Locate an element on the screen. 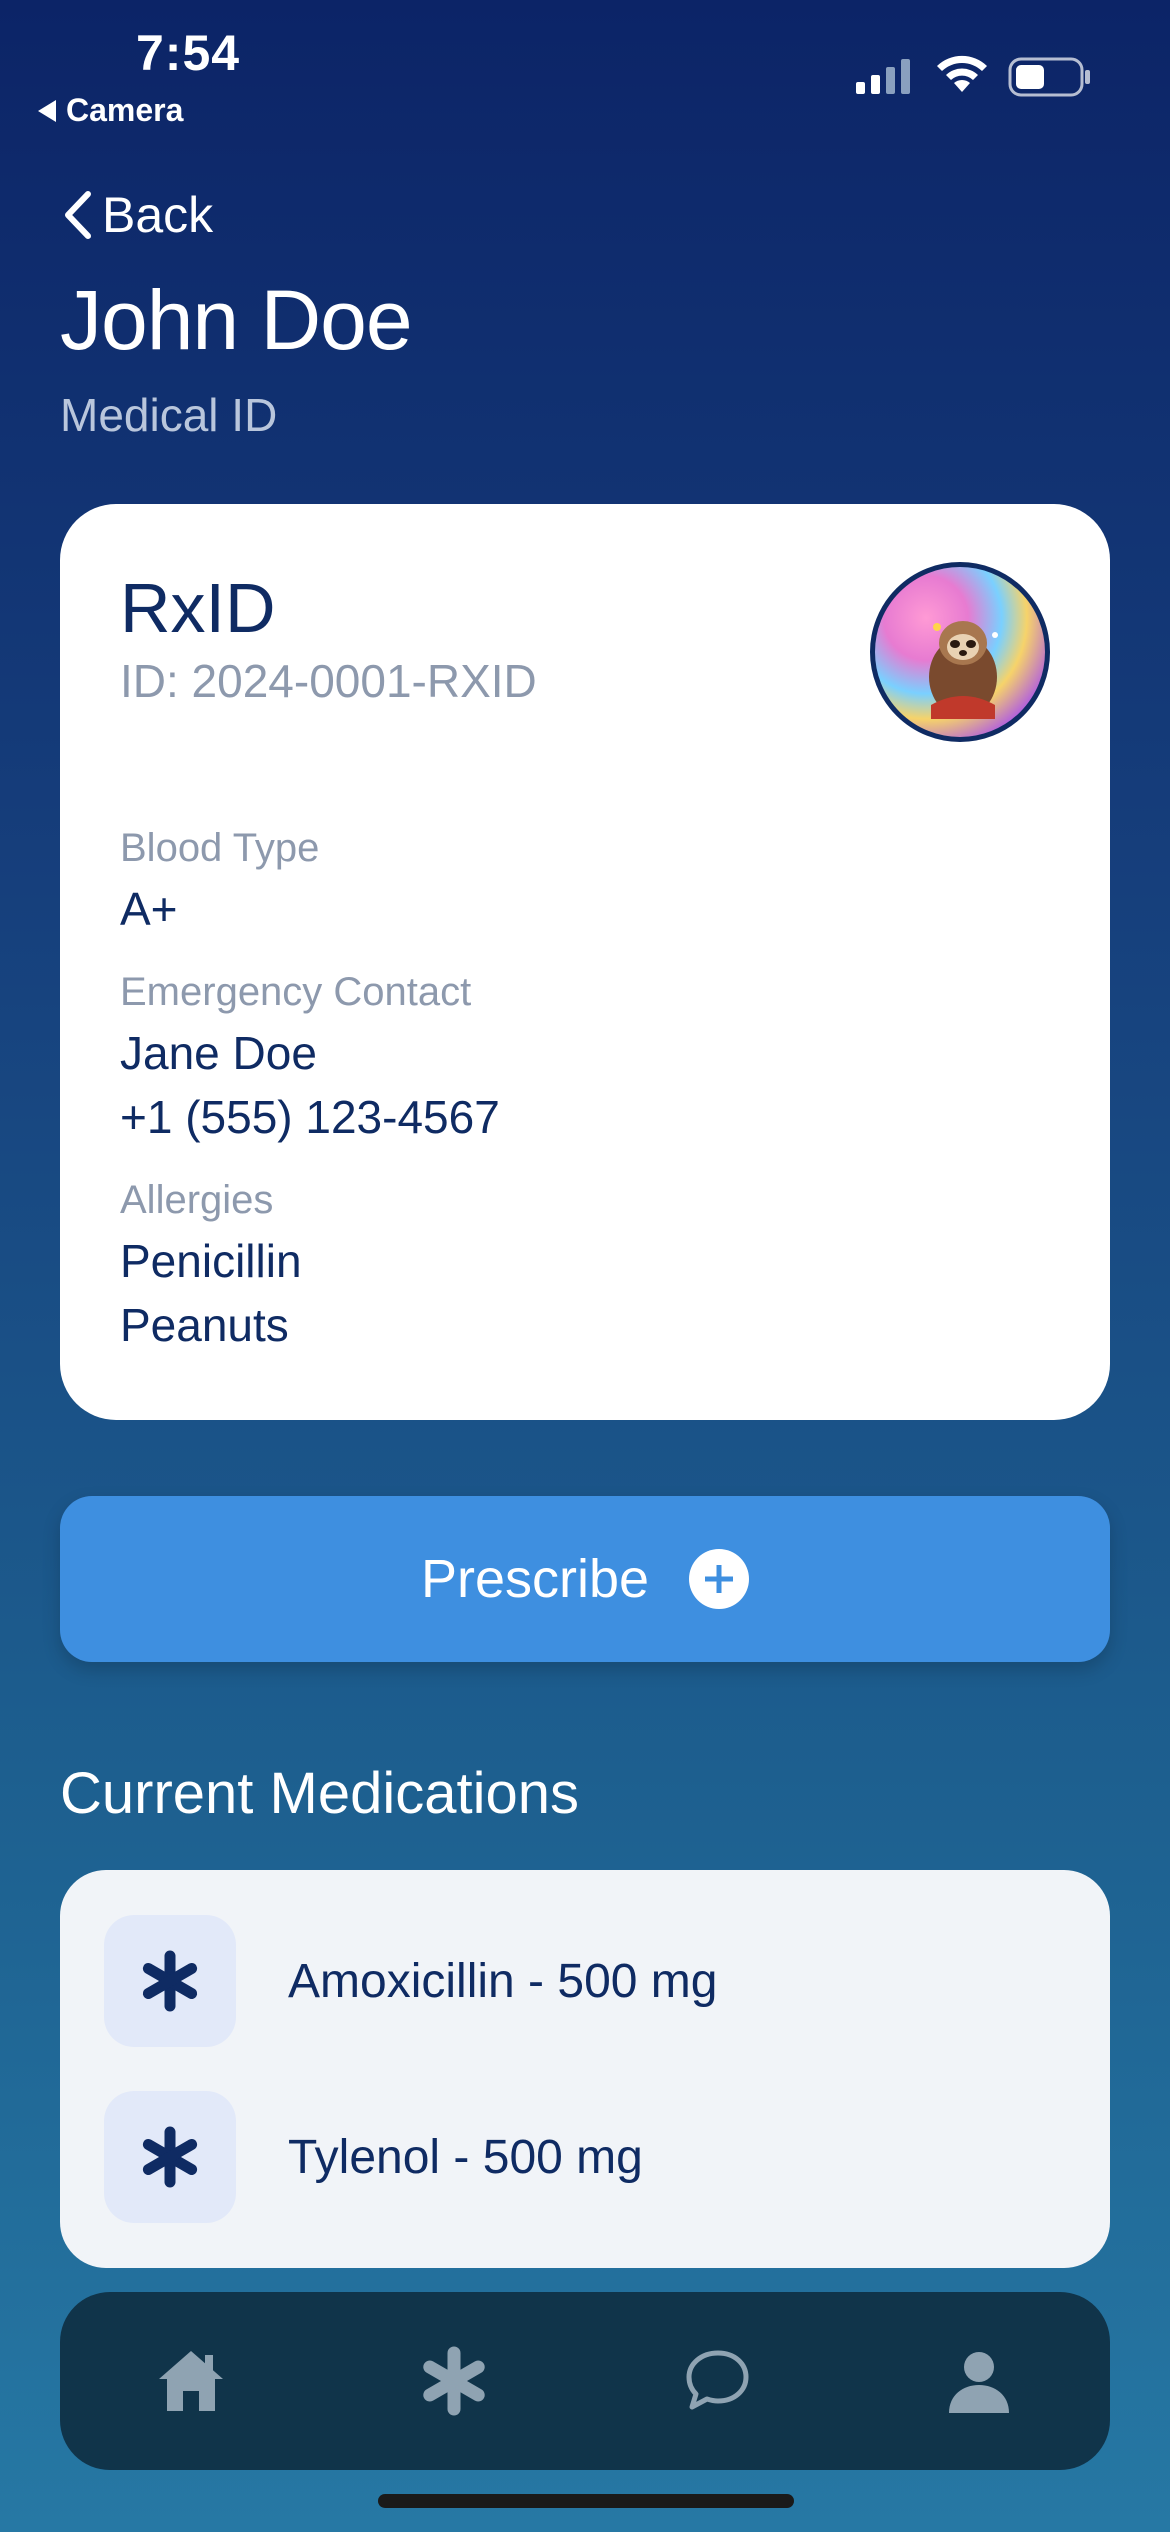  card-brand: RxID is located at coordinates (198, 608).